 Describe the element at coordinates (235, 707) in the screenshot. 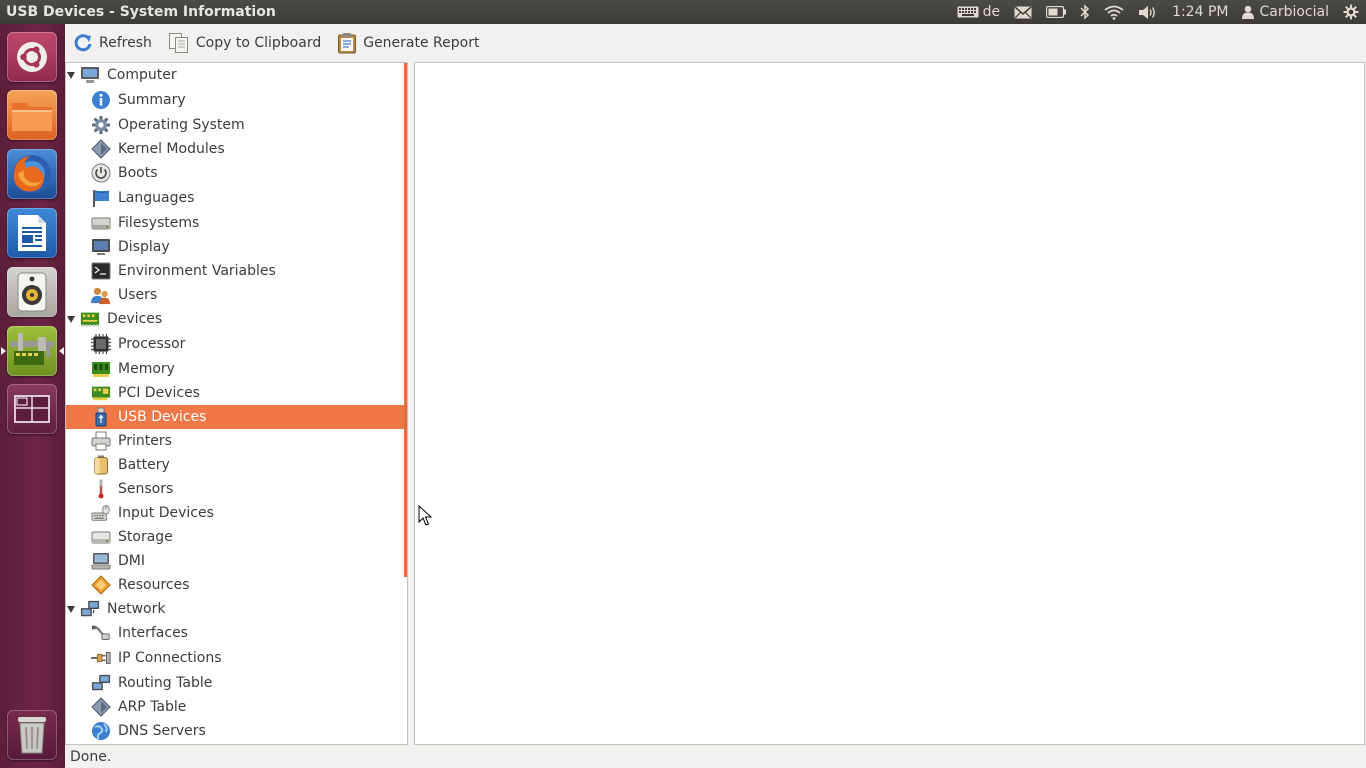

I see `tree-item-arp-table: ARP Table` at that location.